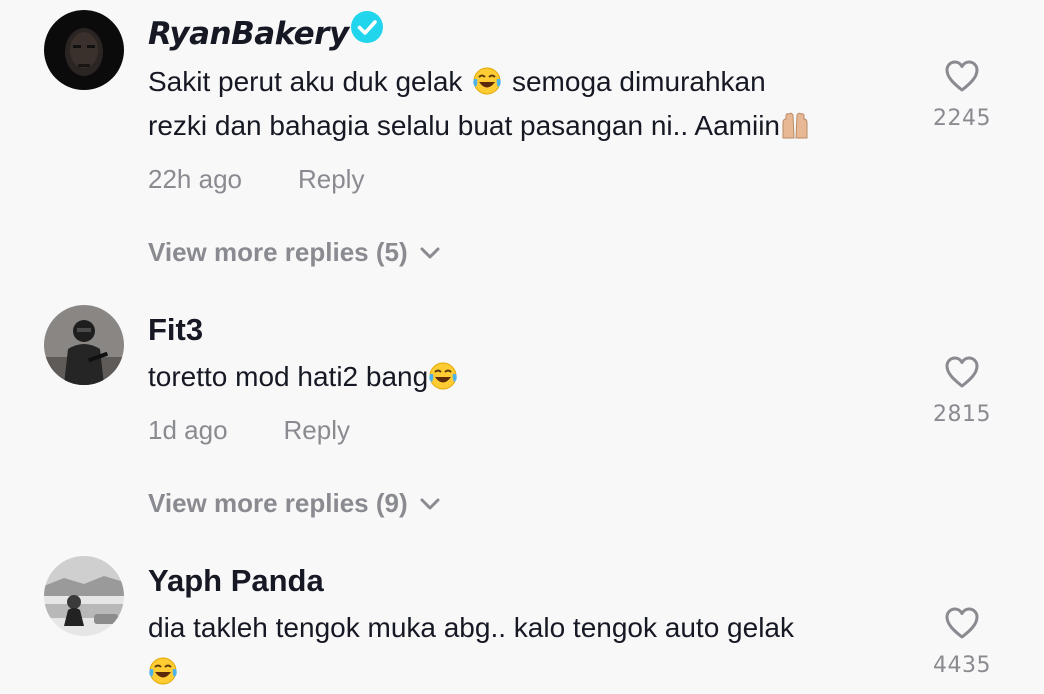 The width and height of the screenshot is (1044, 694). Describe the element at coordinates (195, 179) in the screenshot. I see `timestamp: 22h ago` at that location.